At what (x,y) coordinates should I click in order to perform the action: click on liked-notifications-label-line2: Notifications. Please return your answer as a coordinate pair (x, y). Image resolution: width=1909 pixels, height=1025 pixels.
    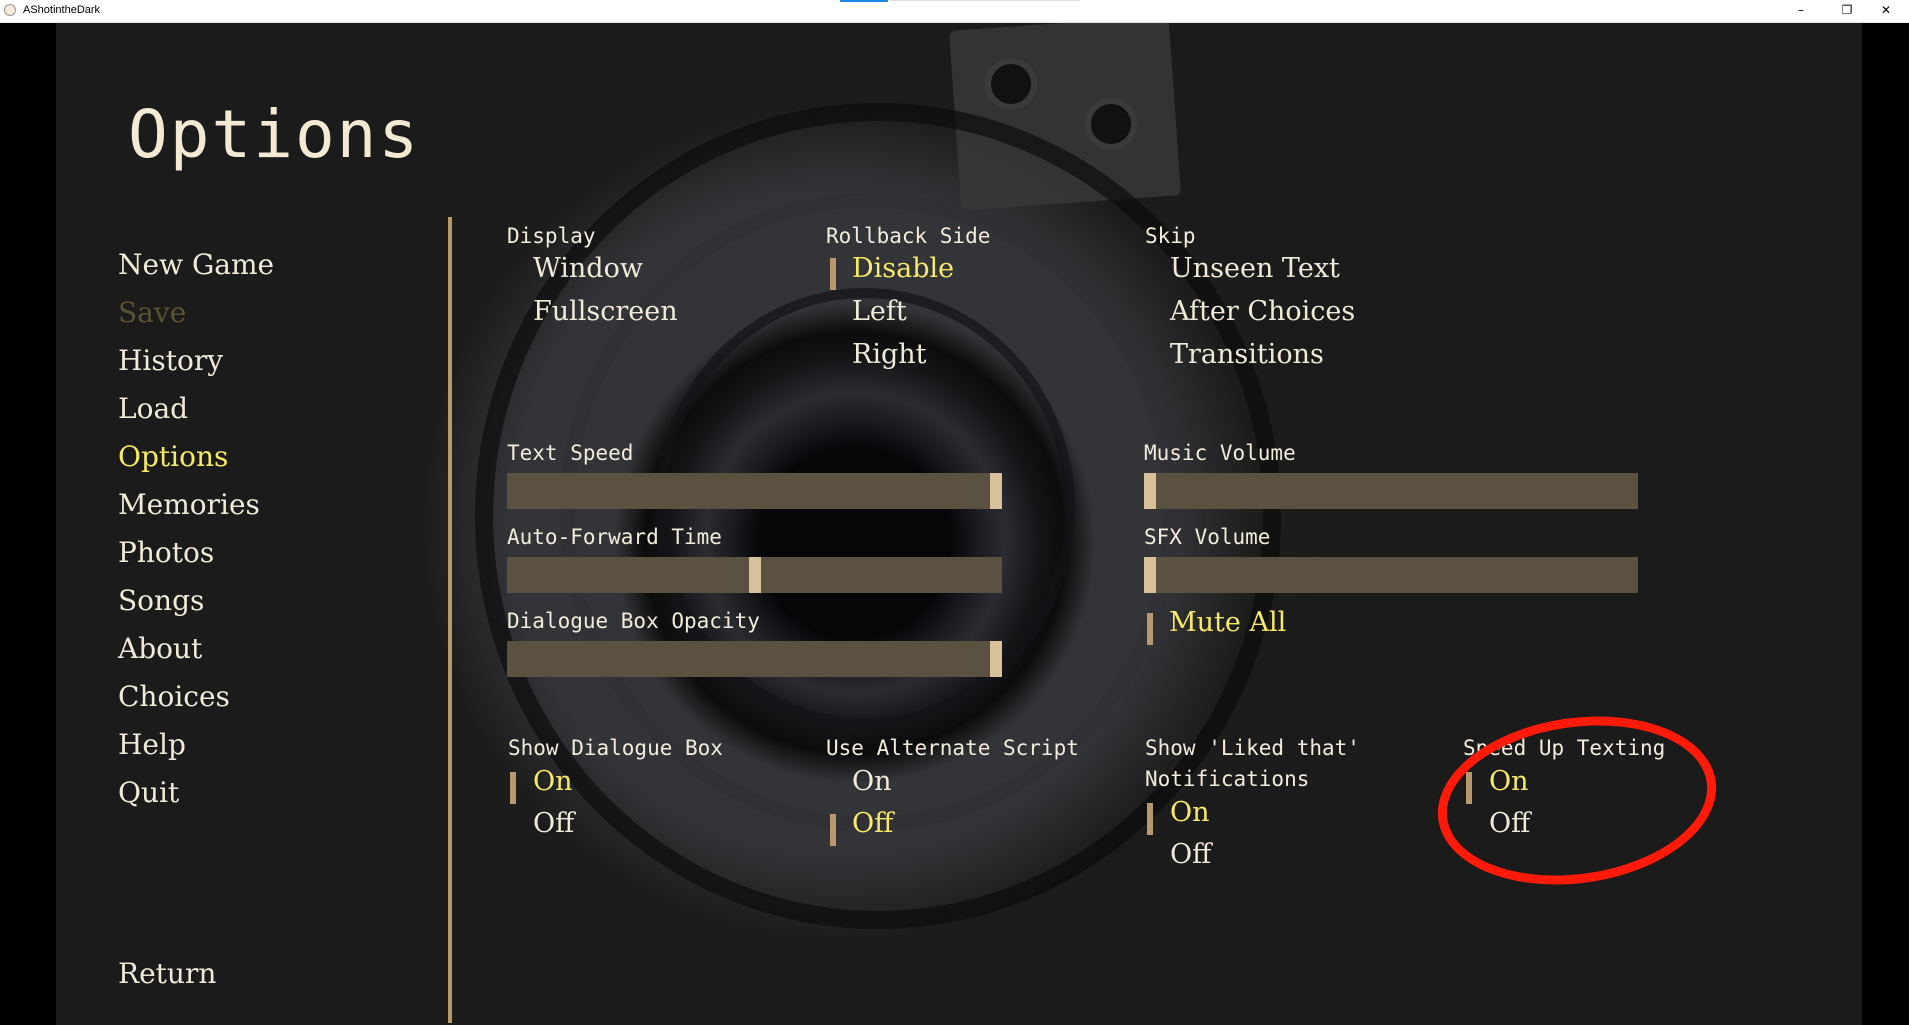
    Looking at the image, I should click on (1227, 779).